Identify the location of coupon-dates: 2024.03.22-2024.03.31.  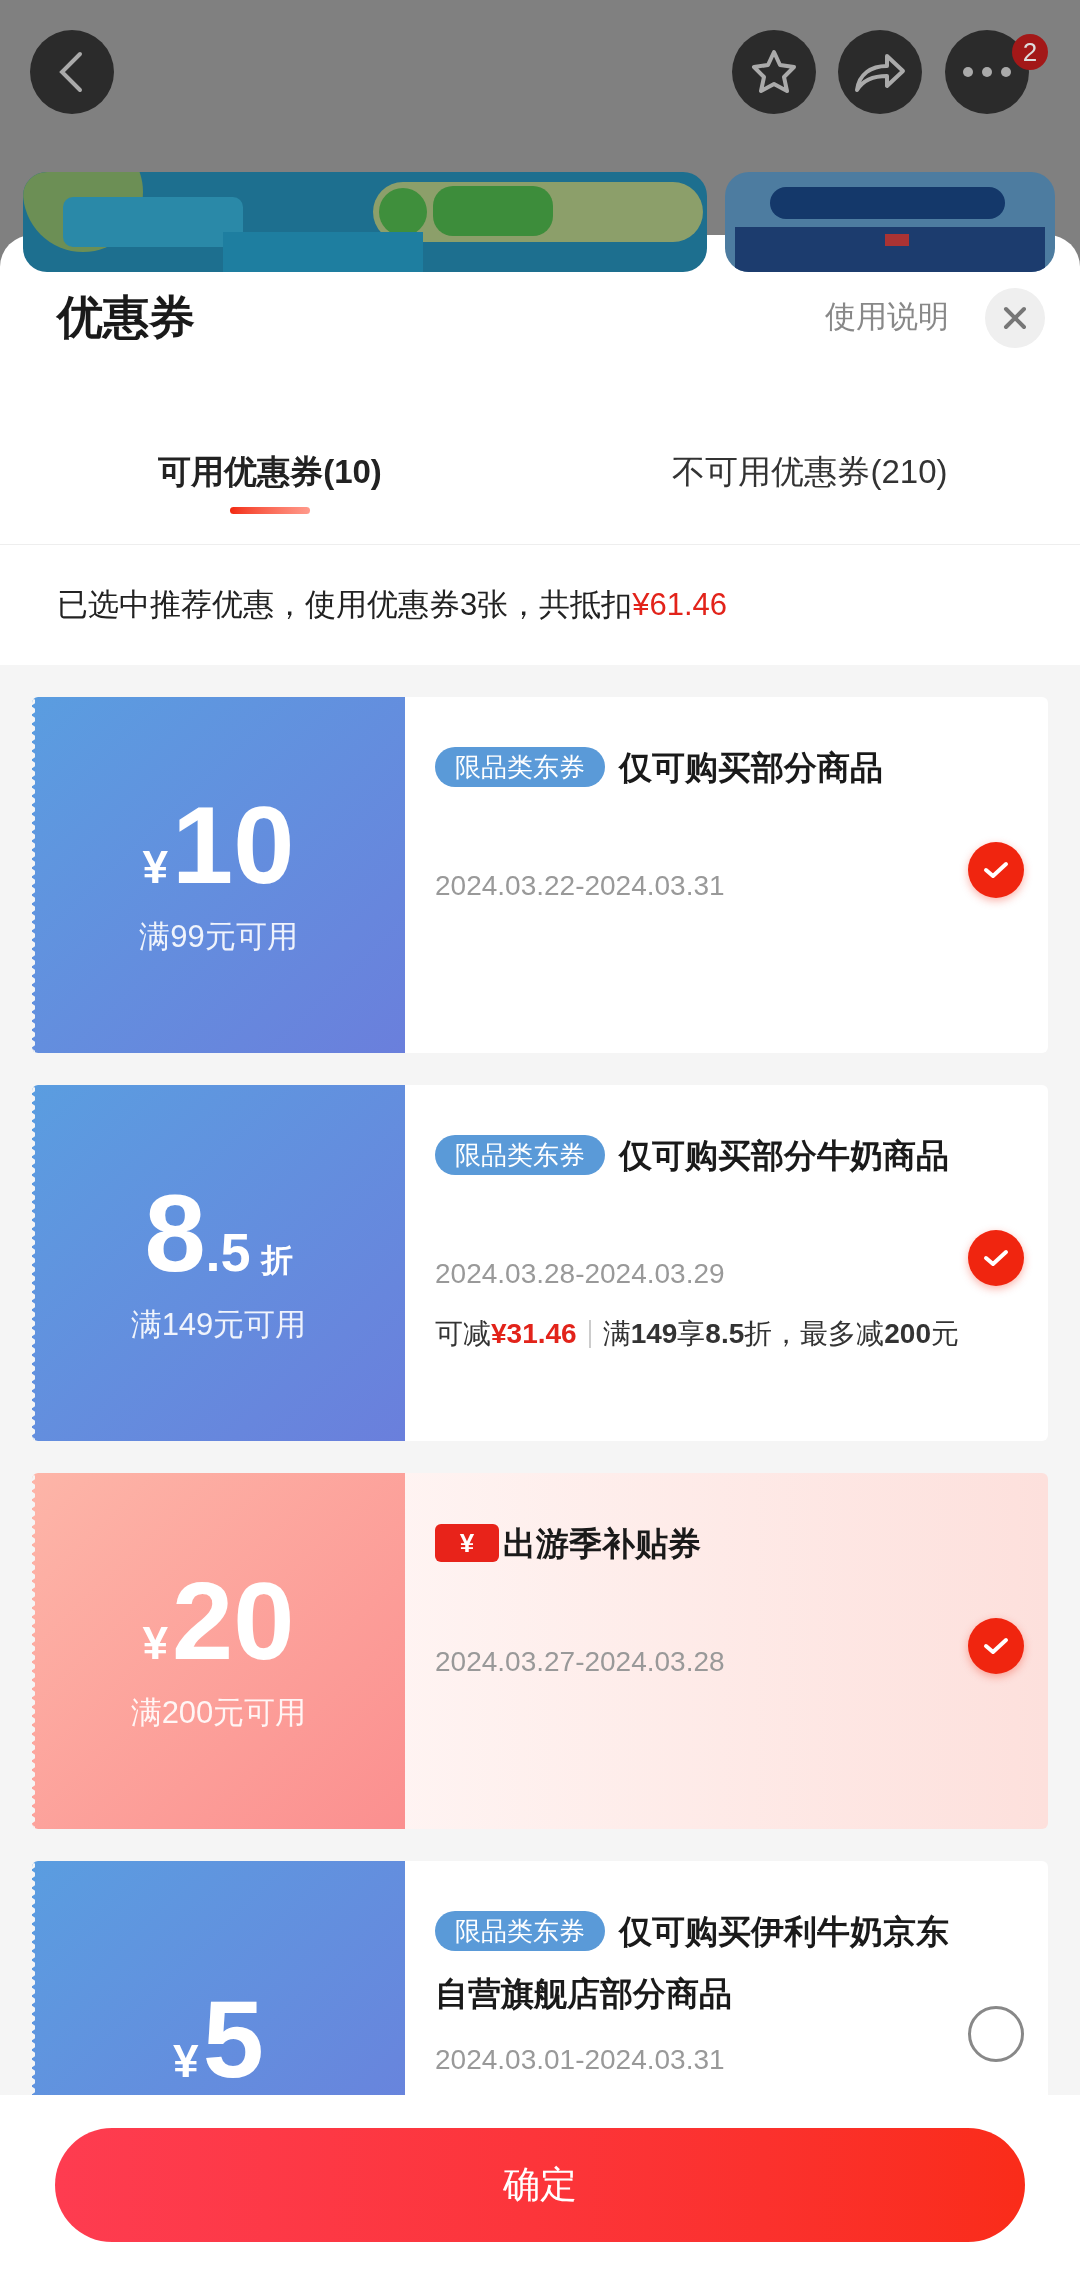
(580, 886).